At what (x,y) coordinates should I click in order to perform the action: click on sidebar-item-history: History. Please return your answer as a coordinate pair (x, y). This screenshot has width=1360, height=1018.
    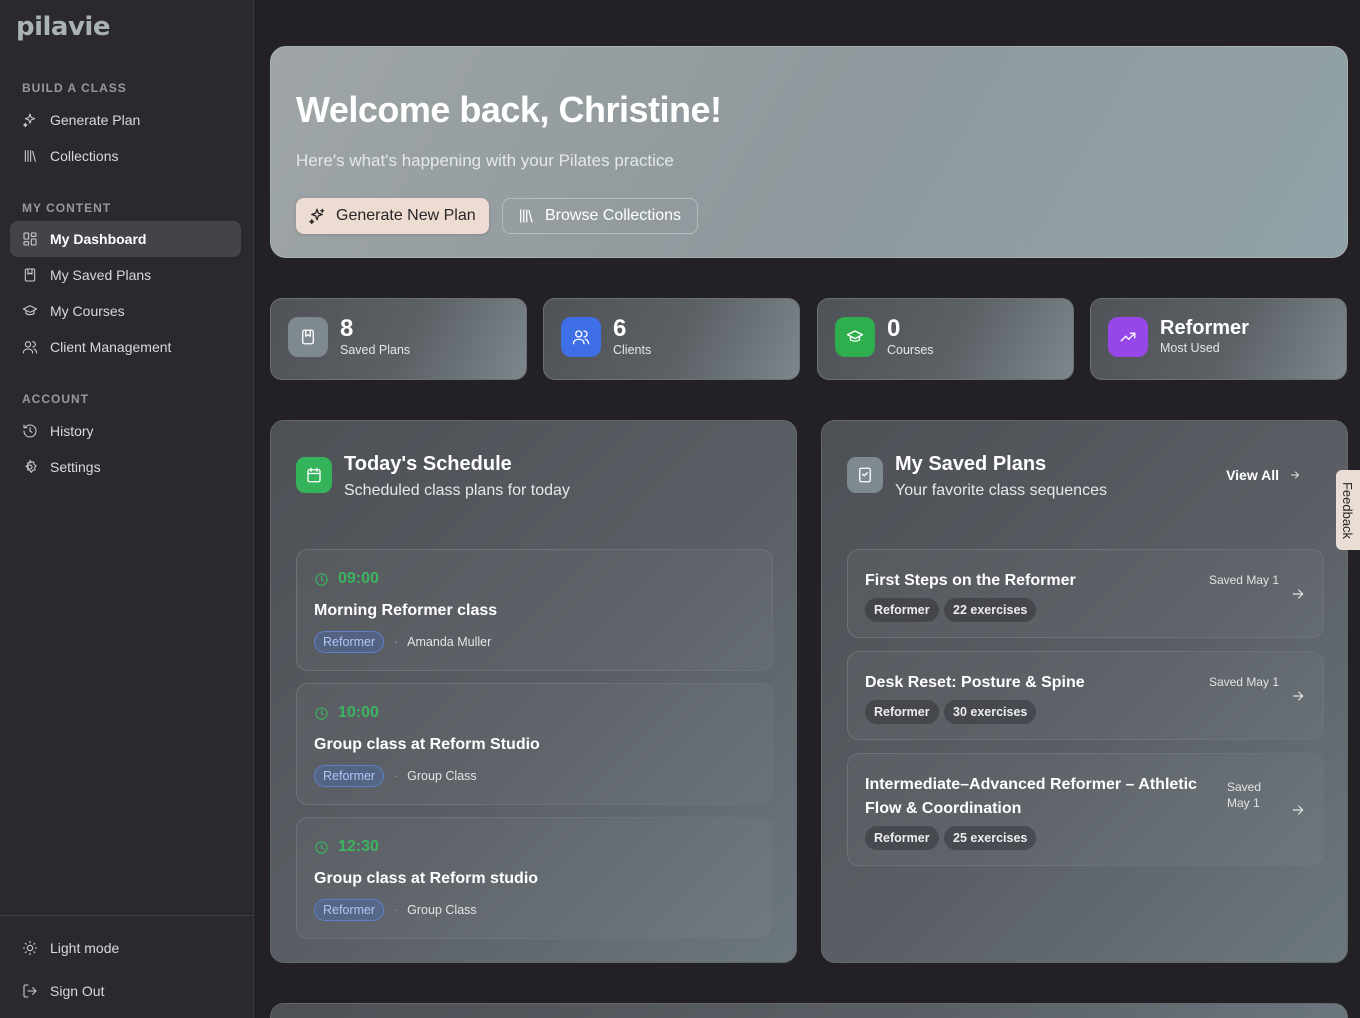
    Looking at the image, I should click on (125, 431).